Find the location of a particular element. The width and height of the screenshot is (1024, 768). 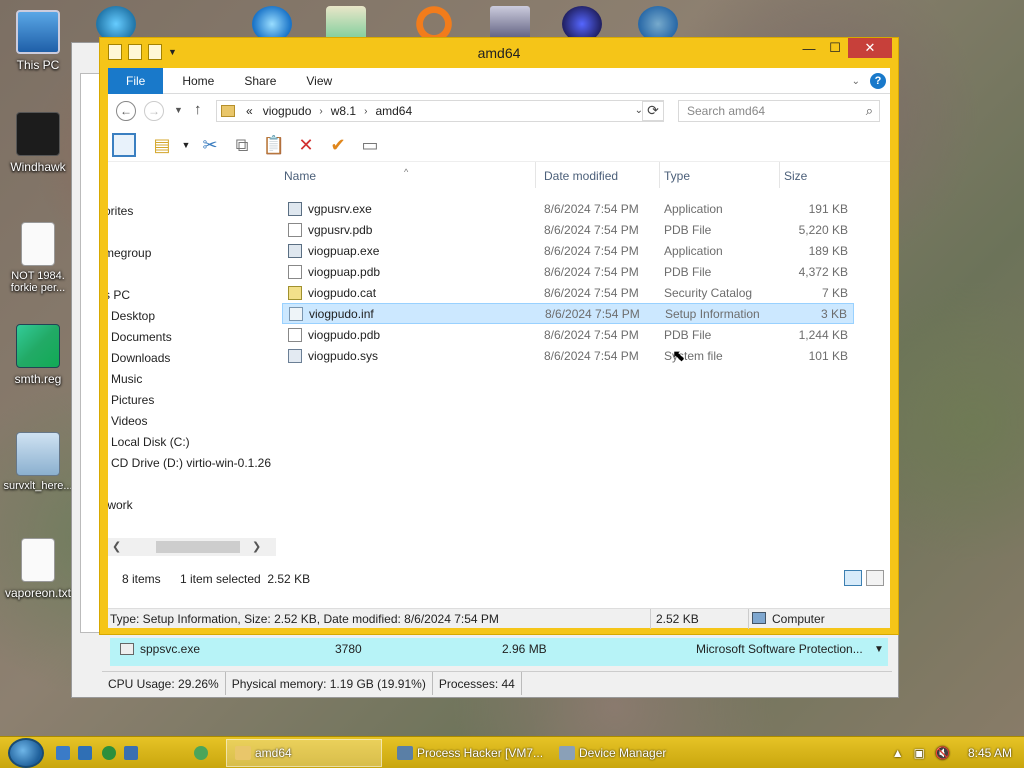

nav-pane-horizontal-scrollbar: ❮ ❯ is located at coordinates (192, 547).